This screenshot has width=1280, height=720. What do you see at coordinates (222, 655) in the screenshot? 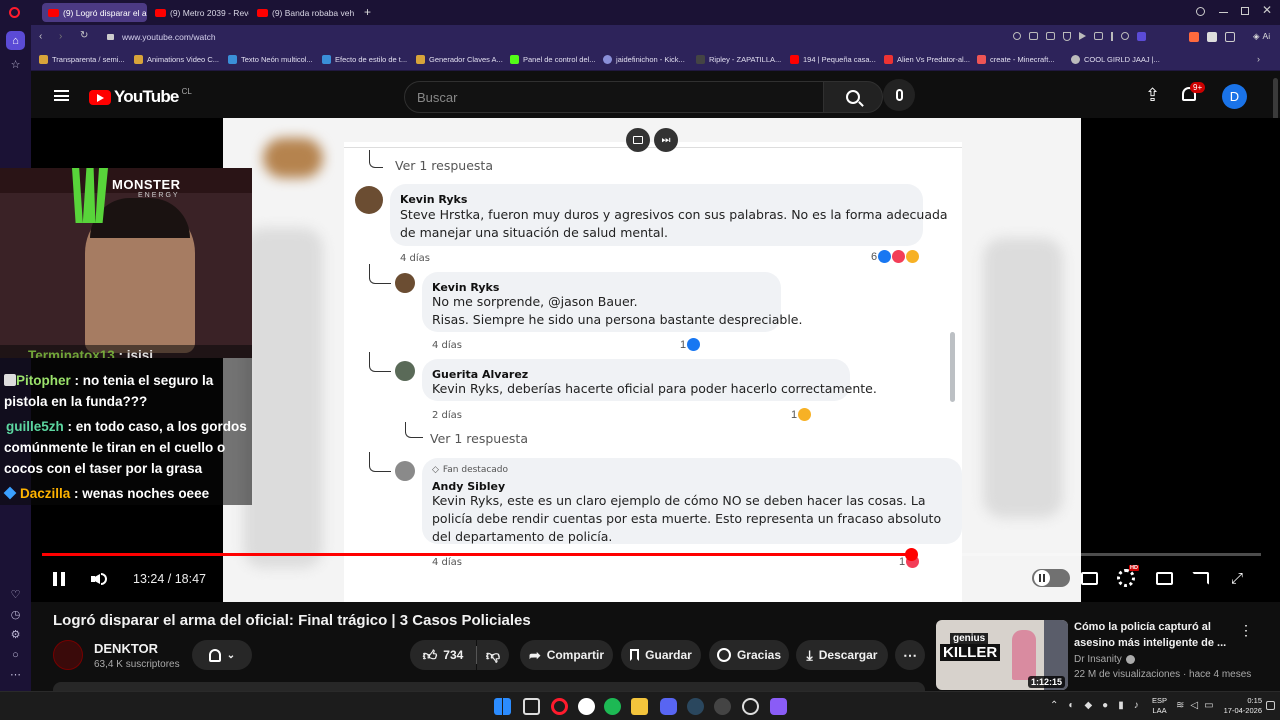
I see `subscription-bell-button: ⌄` at bounding box center [222, 655].